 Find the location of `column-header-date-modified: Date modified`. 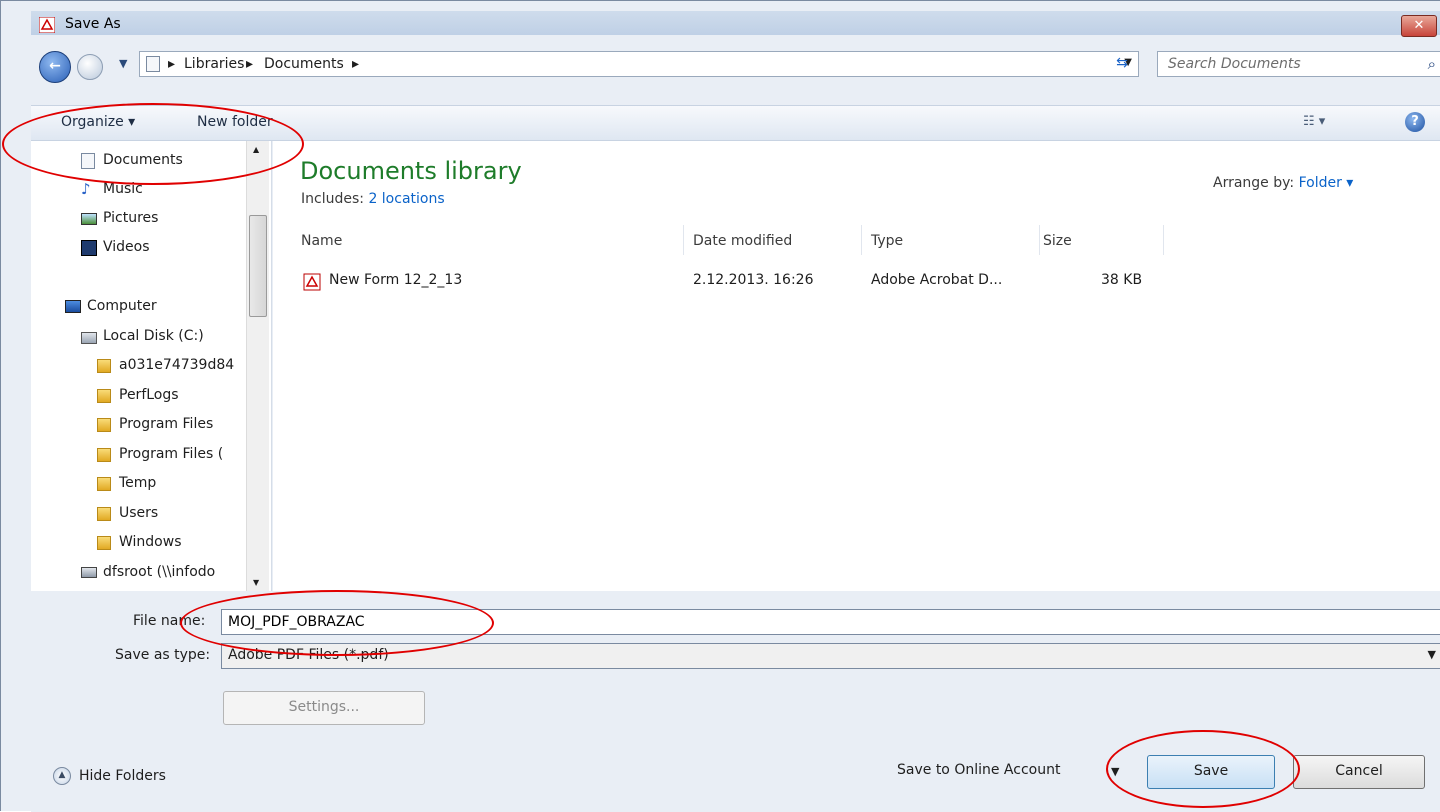

column-header-date-modified: Date modified is located at coordinates (742, 241).